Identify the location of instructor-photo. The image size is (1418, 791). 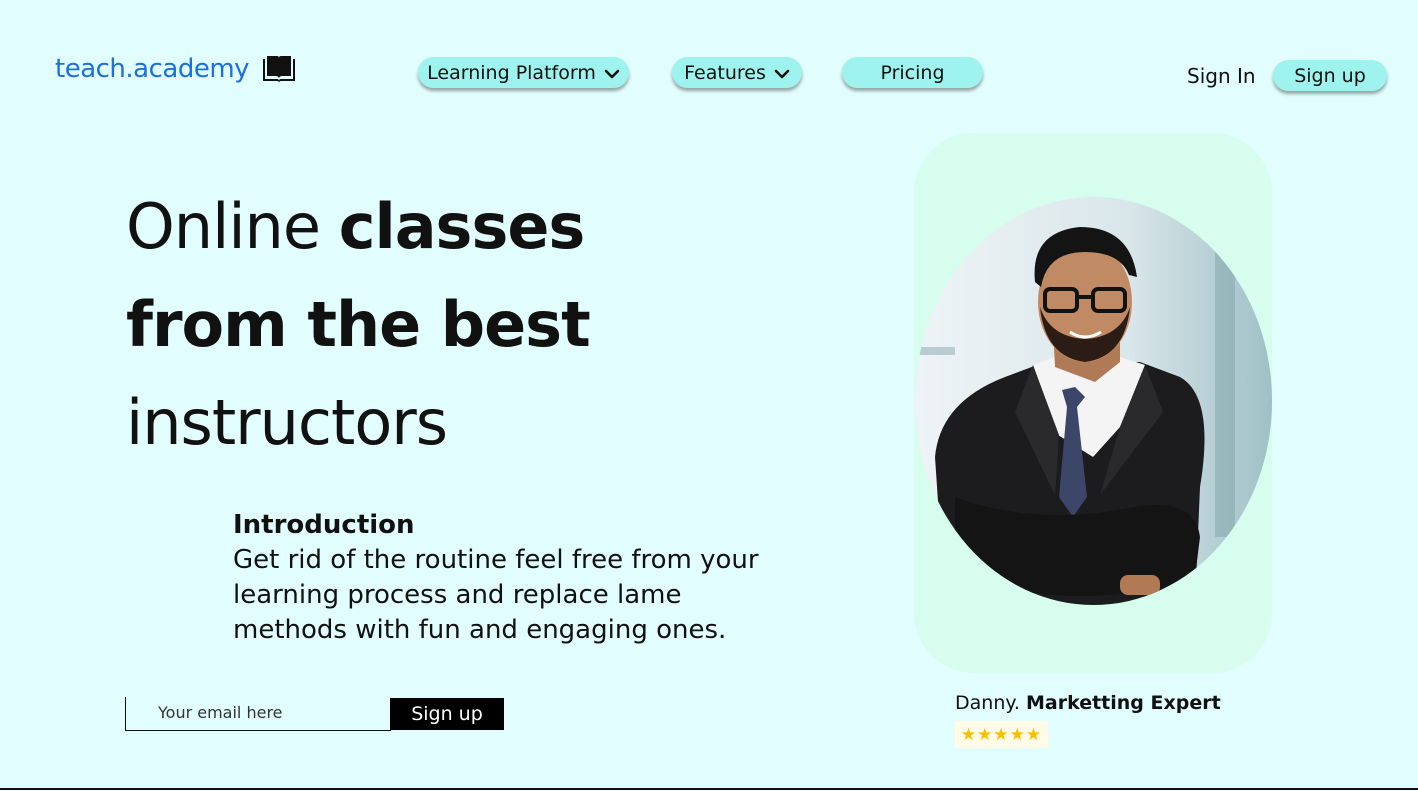
(1093, 401).